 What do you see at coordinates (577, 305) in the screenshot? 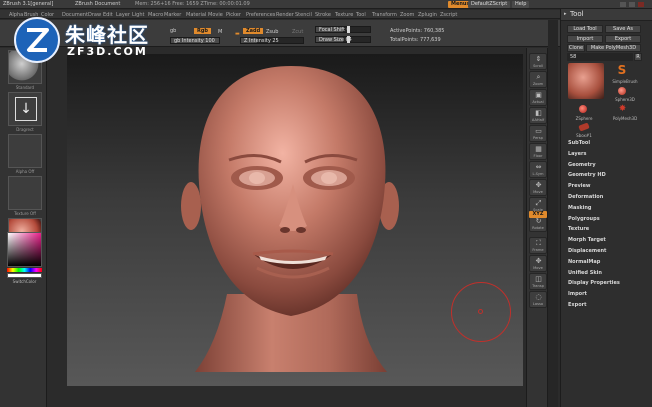
I see `subpalette-export: Export` at bounding box center [577, 305].